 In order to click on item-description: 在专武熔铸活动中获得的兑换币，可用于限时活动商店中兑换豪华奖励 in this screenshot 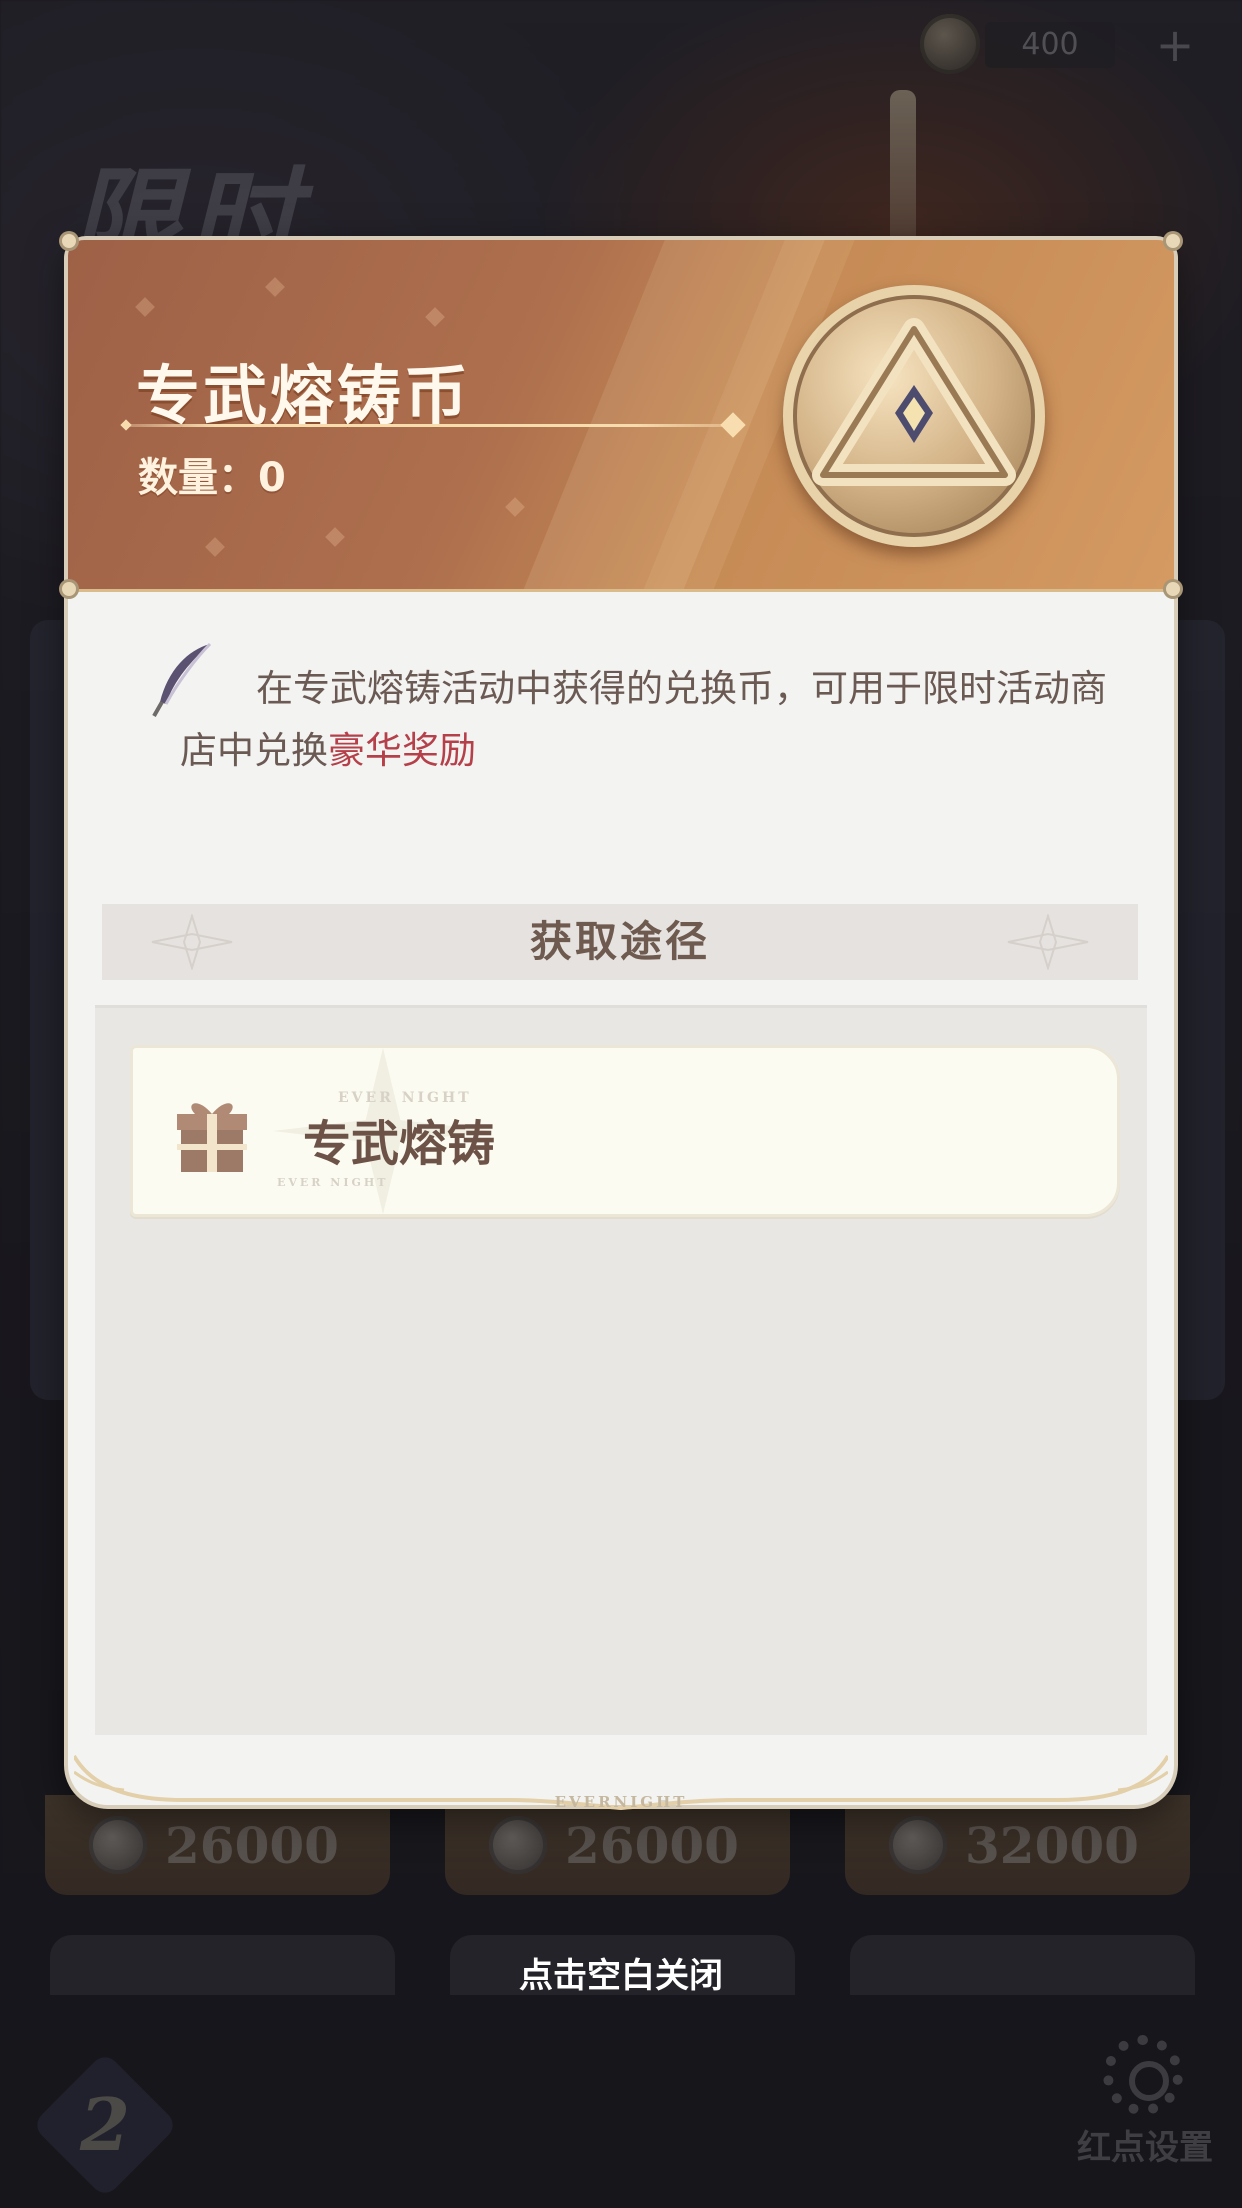, I will do `click(645, 720)`.